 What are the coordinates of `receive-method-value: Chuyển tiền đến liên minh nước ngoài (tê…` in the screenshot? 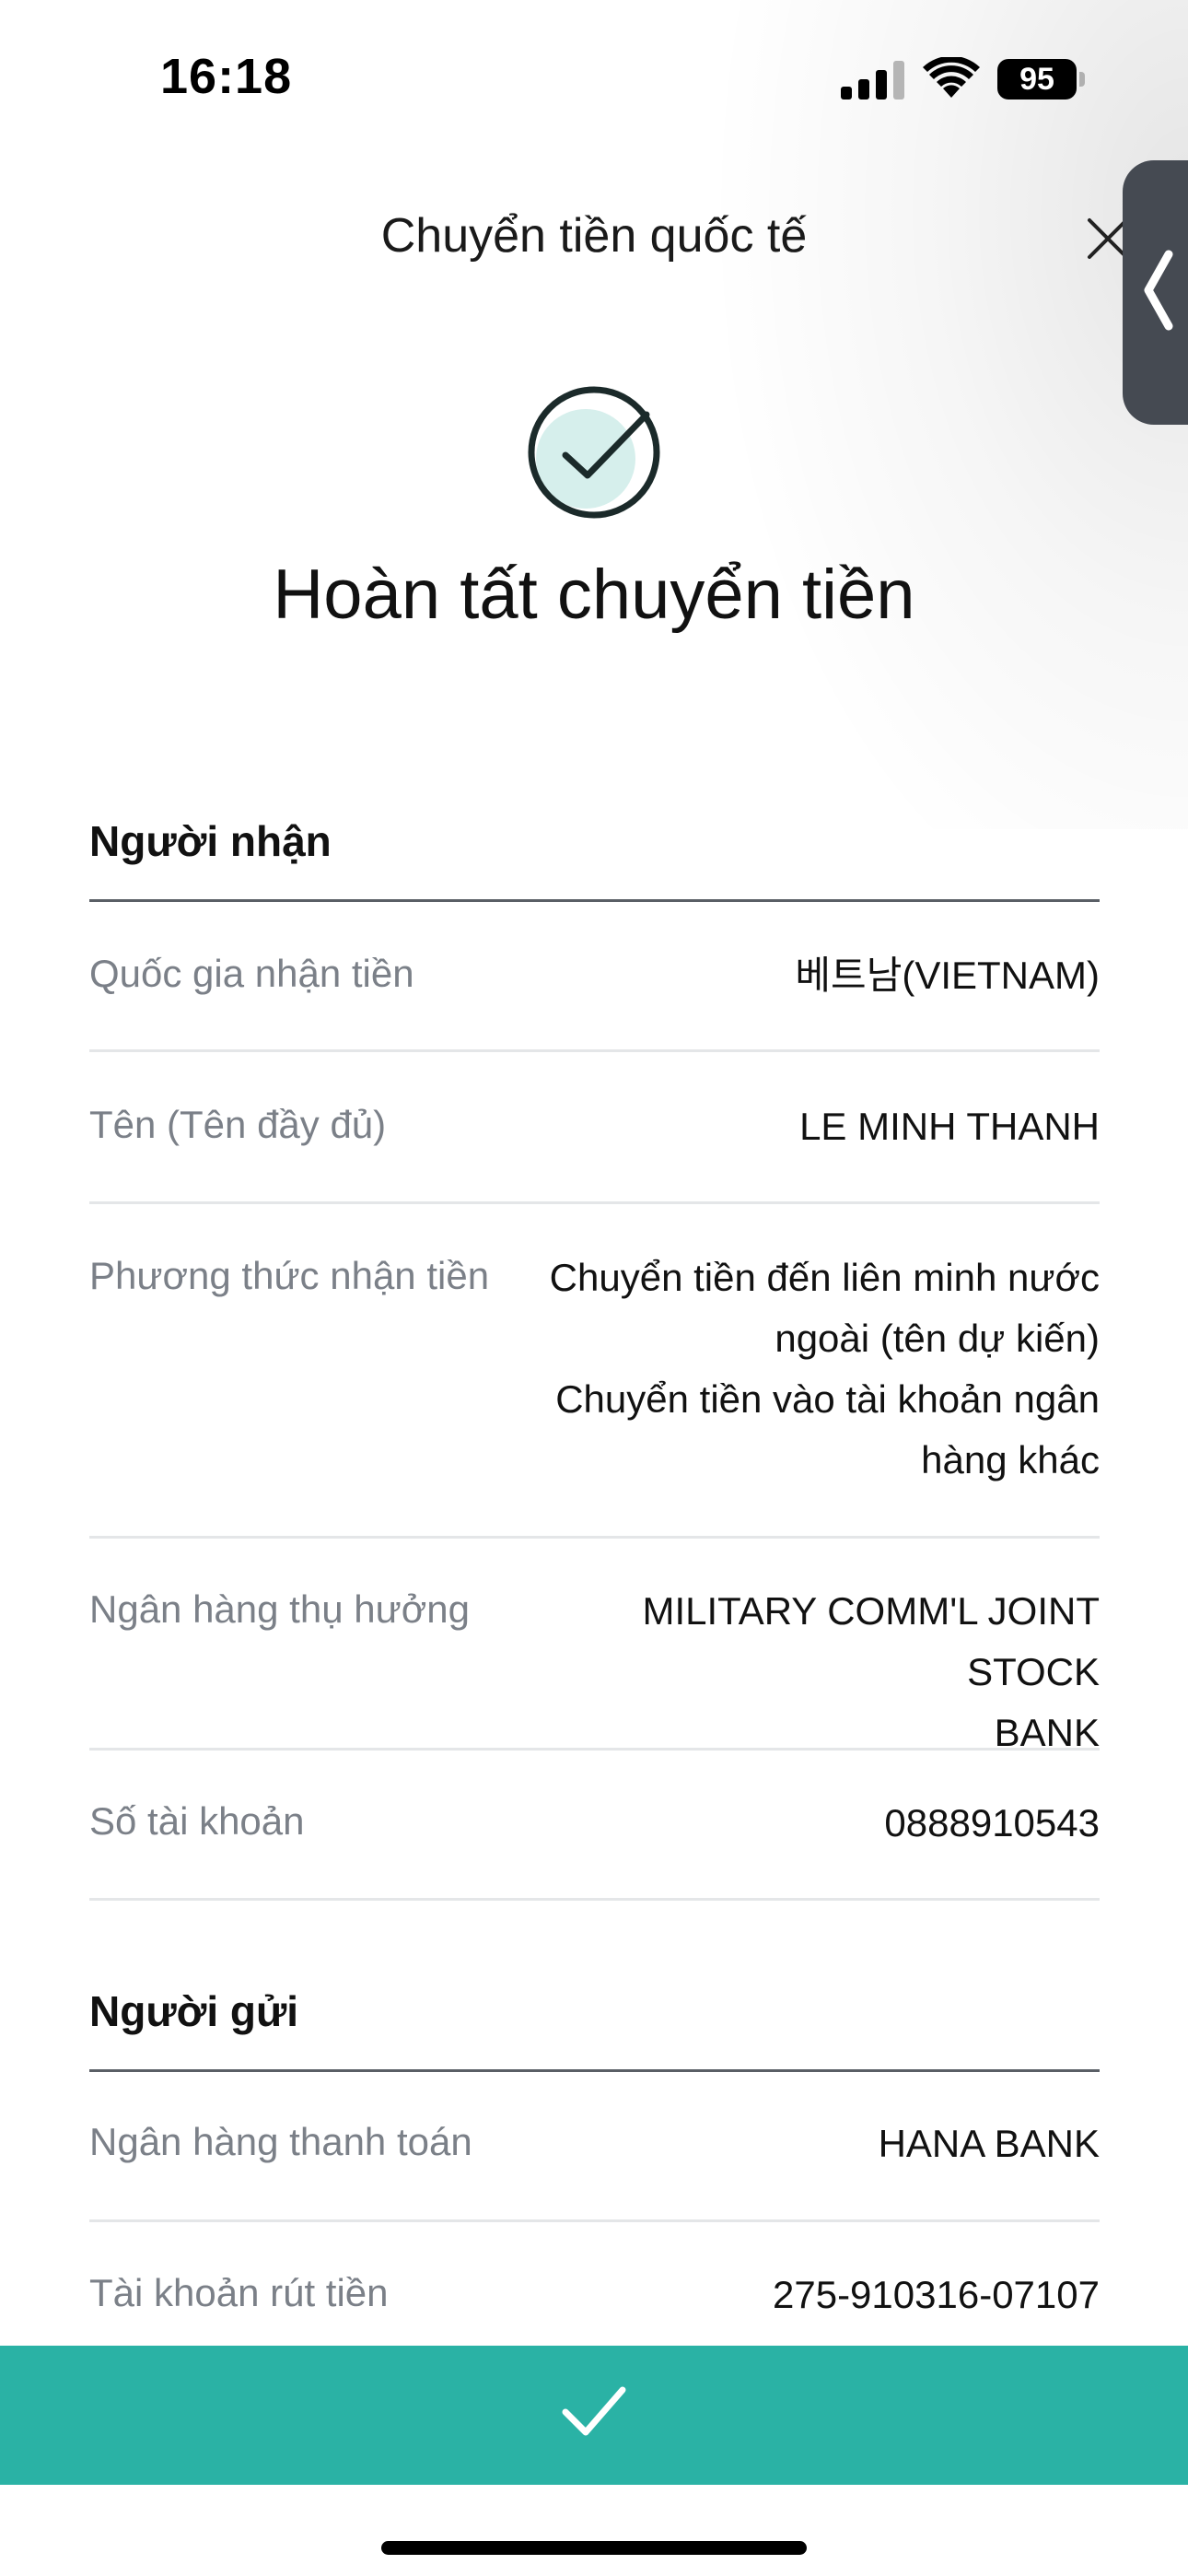 It's located at (824, 1368).